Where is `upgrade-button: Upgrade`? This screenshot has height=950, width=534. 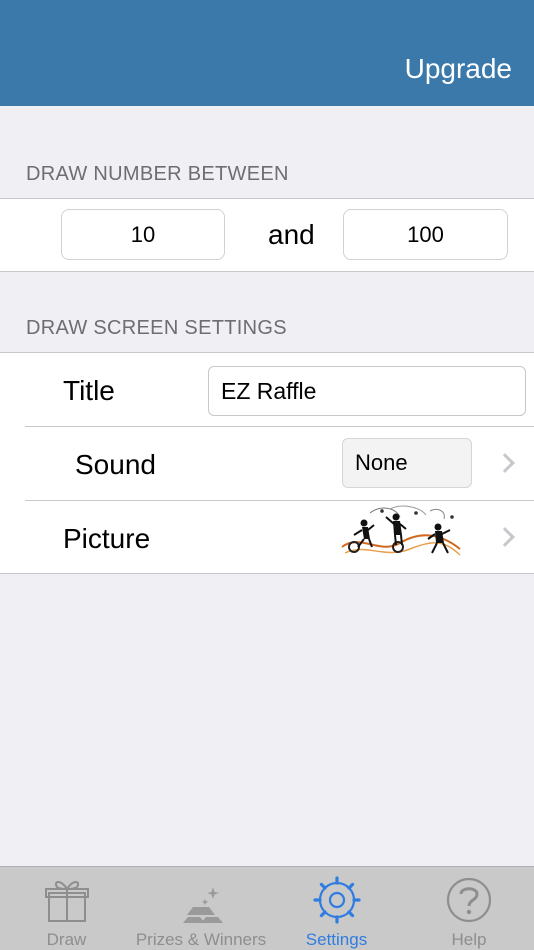
upgrade-button: Upgrade is located at coordinates (458, 69).